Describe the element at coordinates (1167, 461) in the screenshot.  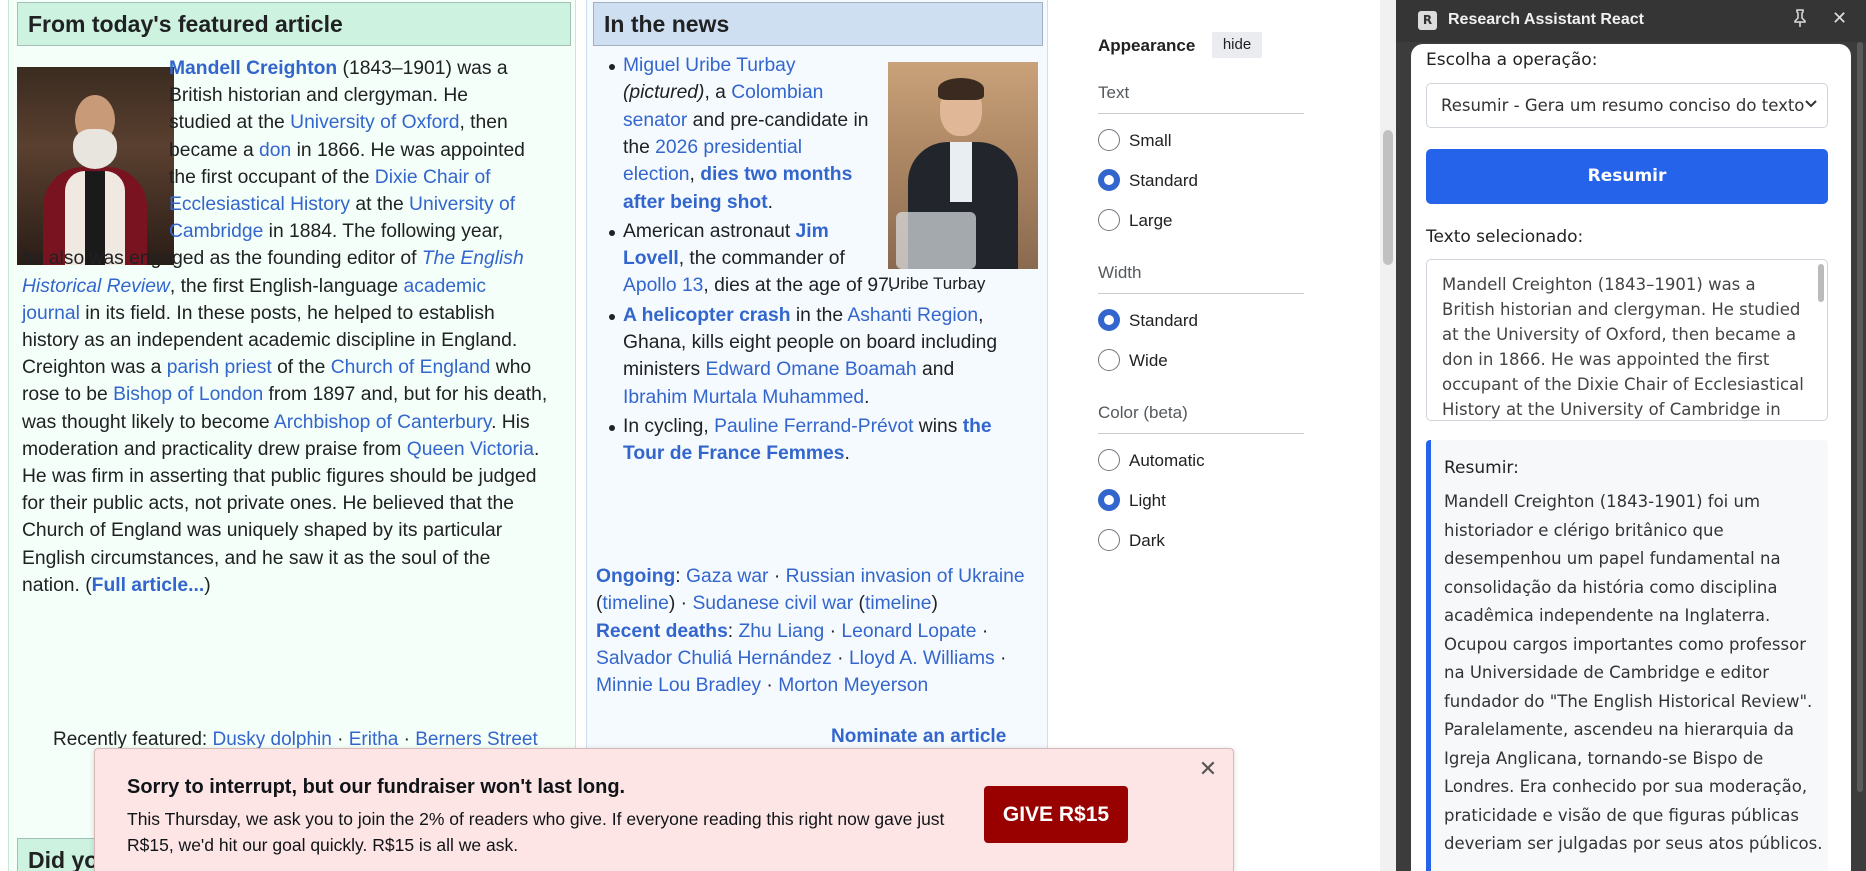
I see `radio-label: Automatic` at that location.